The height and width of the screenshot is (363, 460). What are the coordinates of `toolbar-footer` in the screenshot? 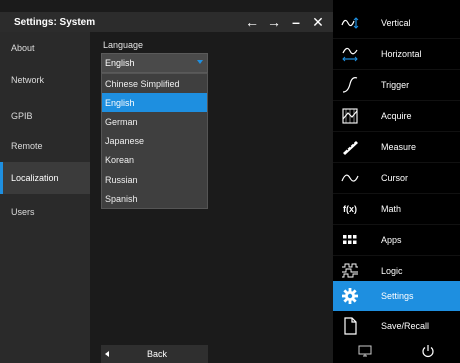 It's located at (396, 351).